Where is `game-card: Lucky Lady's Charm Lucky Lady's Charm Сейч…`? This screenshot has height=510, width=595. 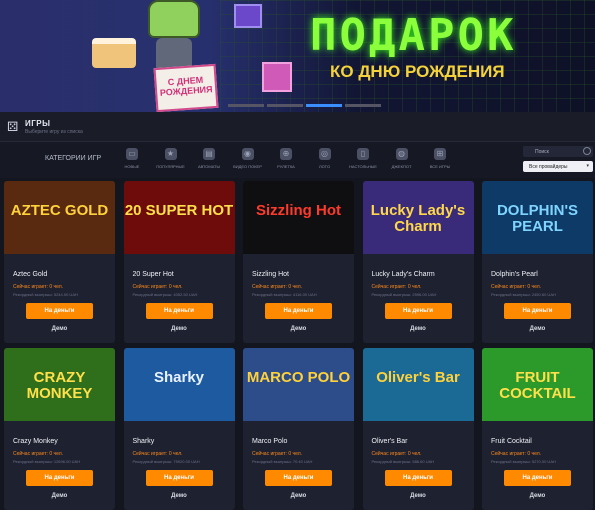
game-card: Lucky Lady's Charm Lucky Lady's Charm Сейч… is located at coordinates (418, 262).